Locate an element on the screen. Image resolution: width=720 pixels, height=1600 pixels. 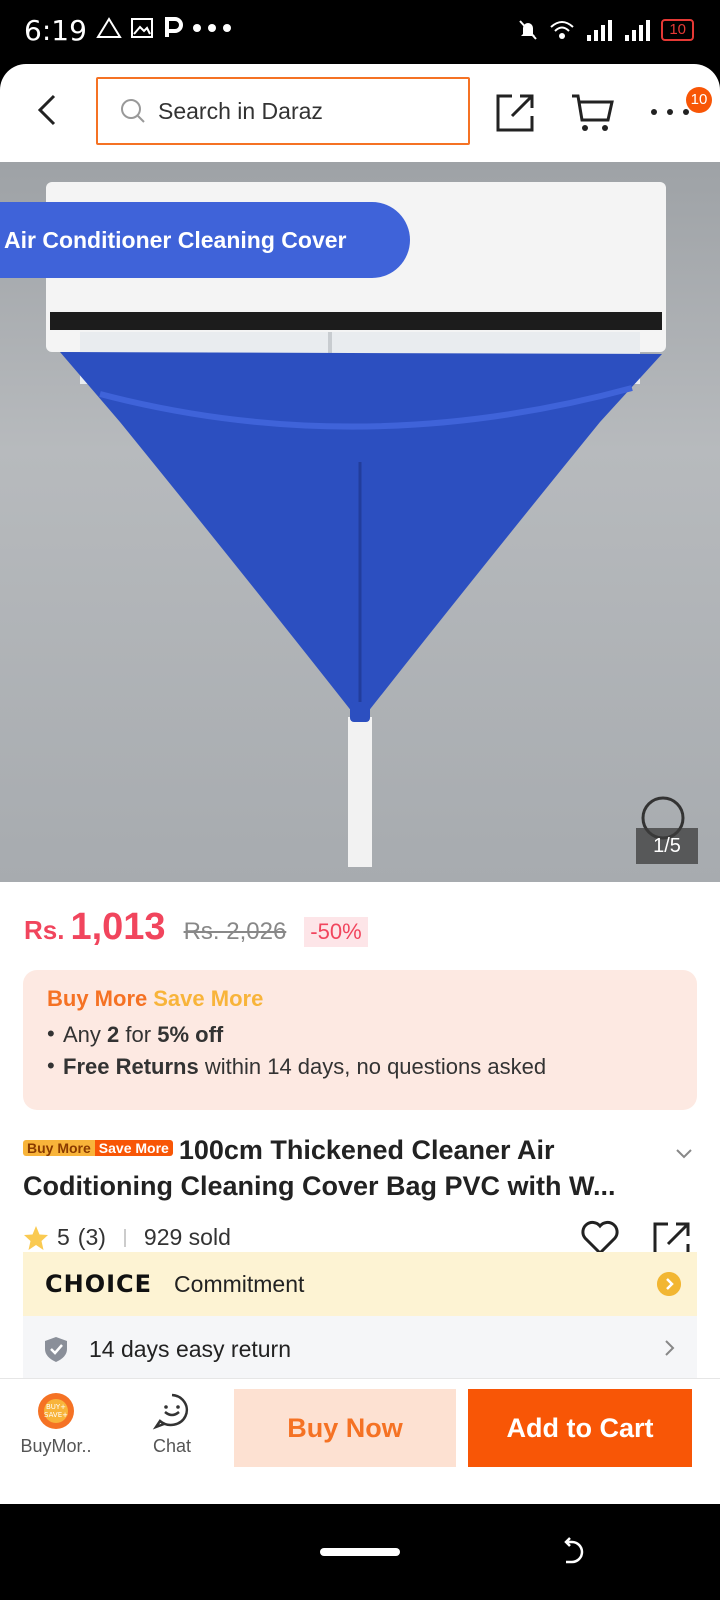
chat-button: Chat is located at coordinates (172, 1424).